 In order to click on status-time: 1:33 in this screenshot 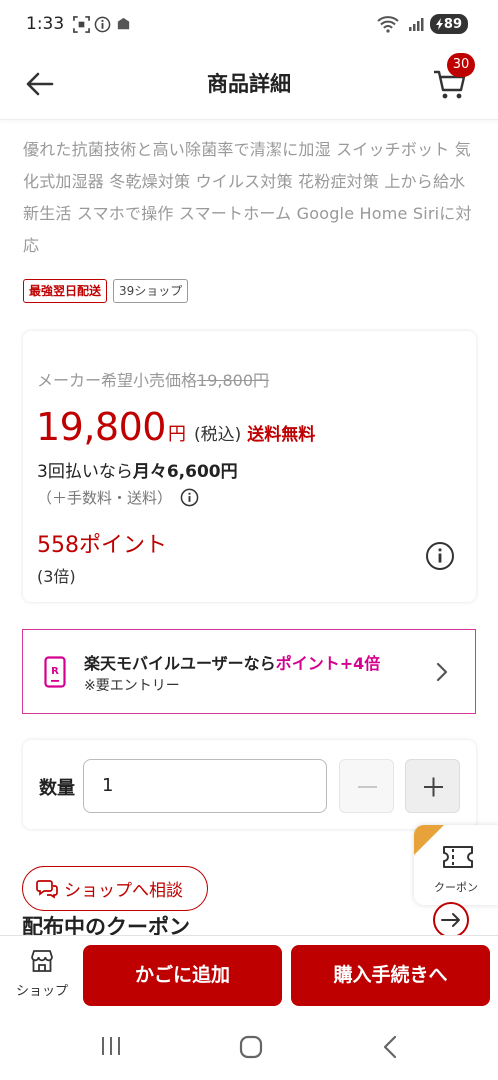, I will do `click(45, 24)`.